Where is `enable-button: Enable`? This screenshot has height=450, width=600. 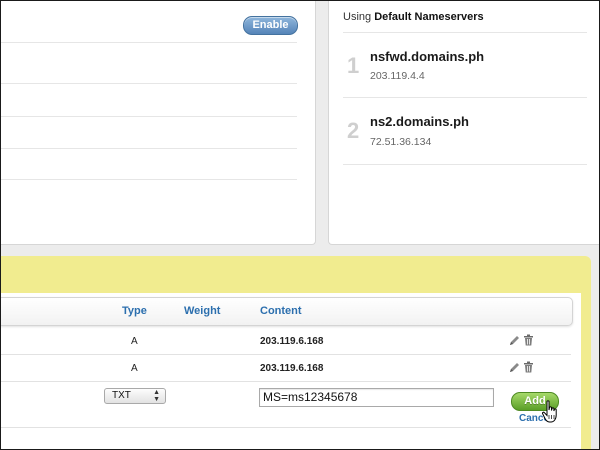 enable-button: Enable is located at coordinates (270, 25).